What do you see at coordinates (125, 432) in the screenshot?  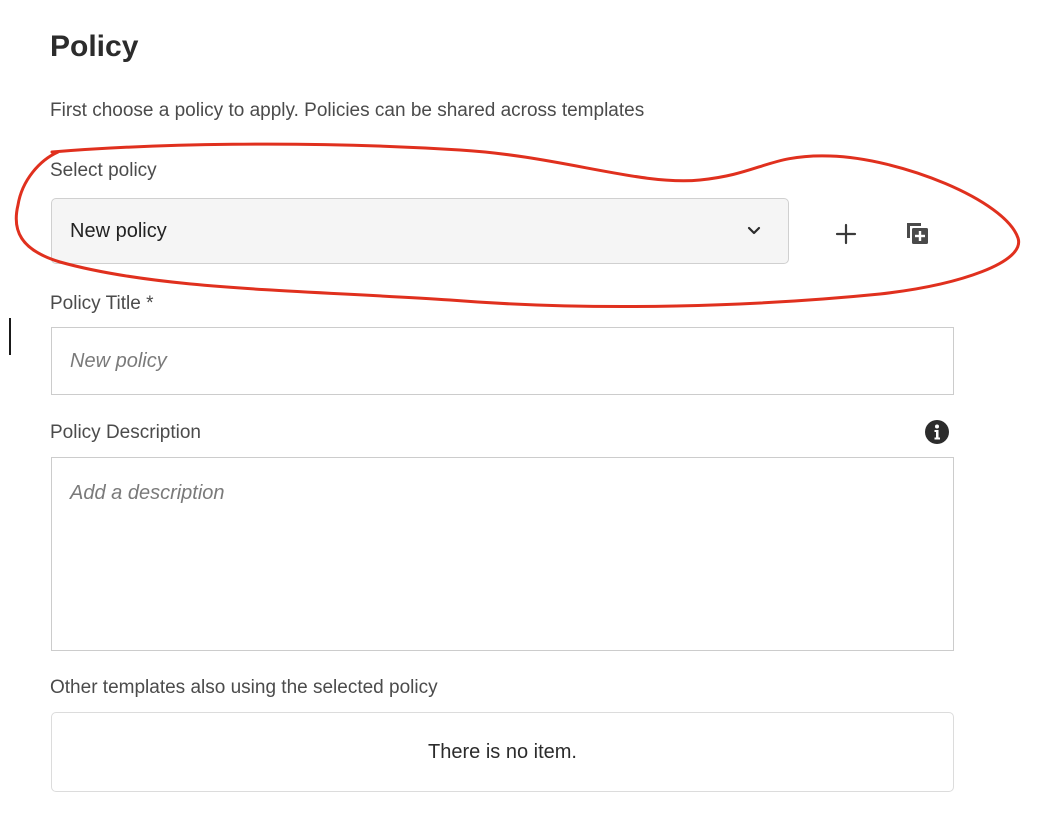 I see `policy-description-label: Policy Description` at bounding box center [125, 432].